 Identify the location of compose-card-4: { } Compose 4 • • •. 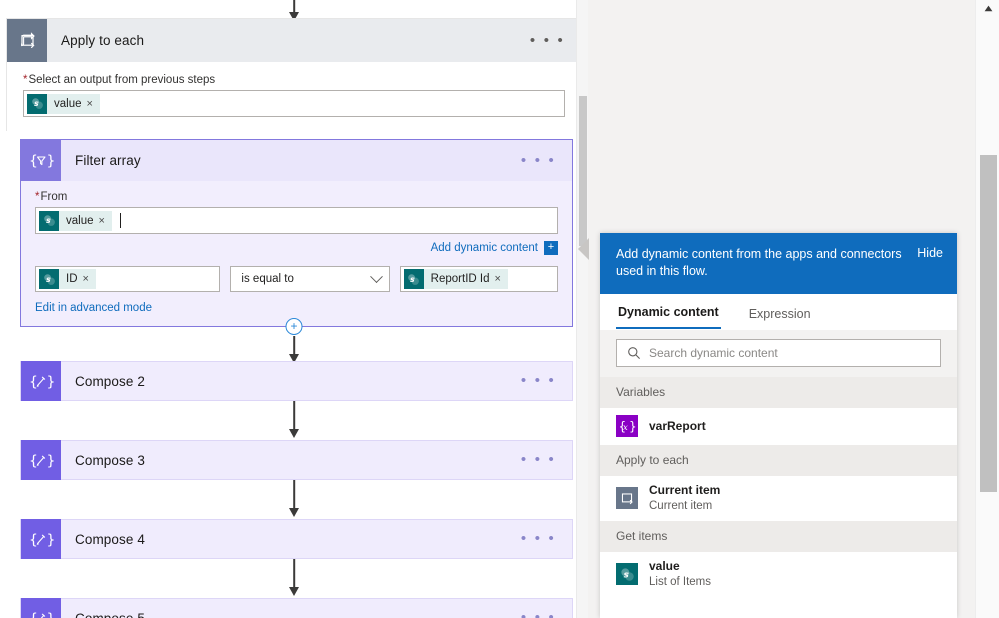
(296, 539).